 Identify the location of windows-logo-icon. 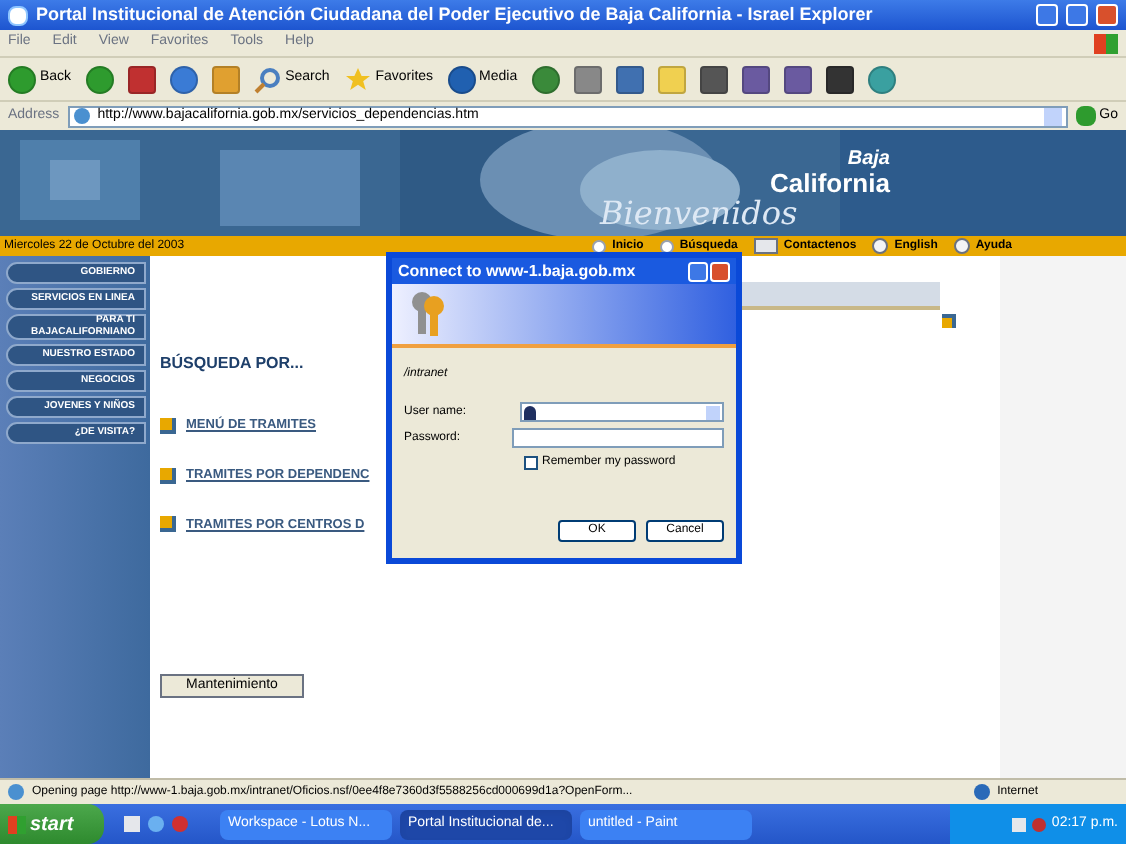
(1106, 43).